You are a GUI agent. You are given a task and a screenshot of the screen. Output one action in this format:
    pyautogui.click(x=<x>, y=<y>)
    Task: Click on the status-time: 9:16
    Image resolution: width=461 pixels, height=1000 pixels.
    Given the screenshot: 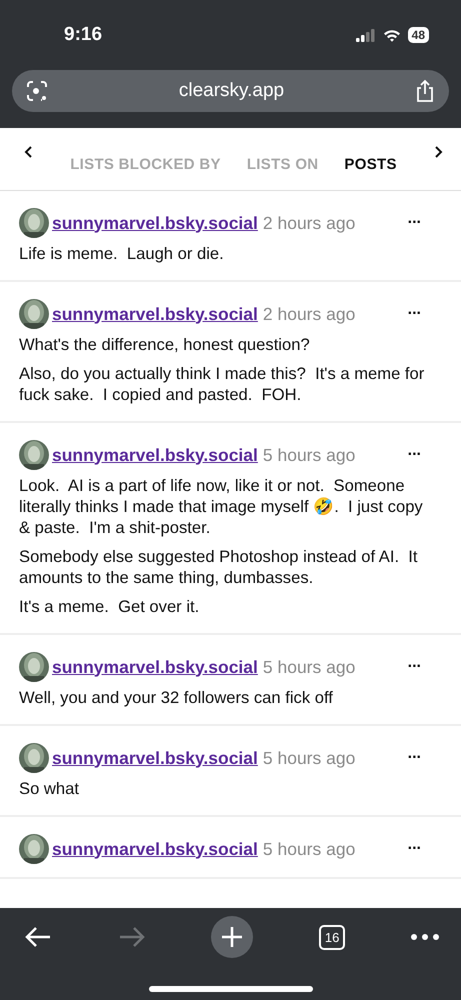 What is the action you would take?
    pyautogui.click(x=83, y=35)
    